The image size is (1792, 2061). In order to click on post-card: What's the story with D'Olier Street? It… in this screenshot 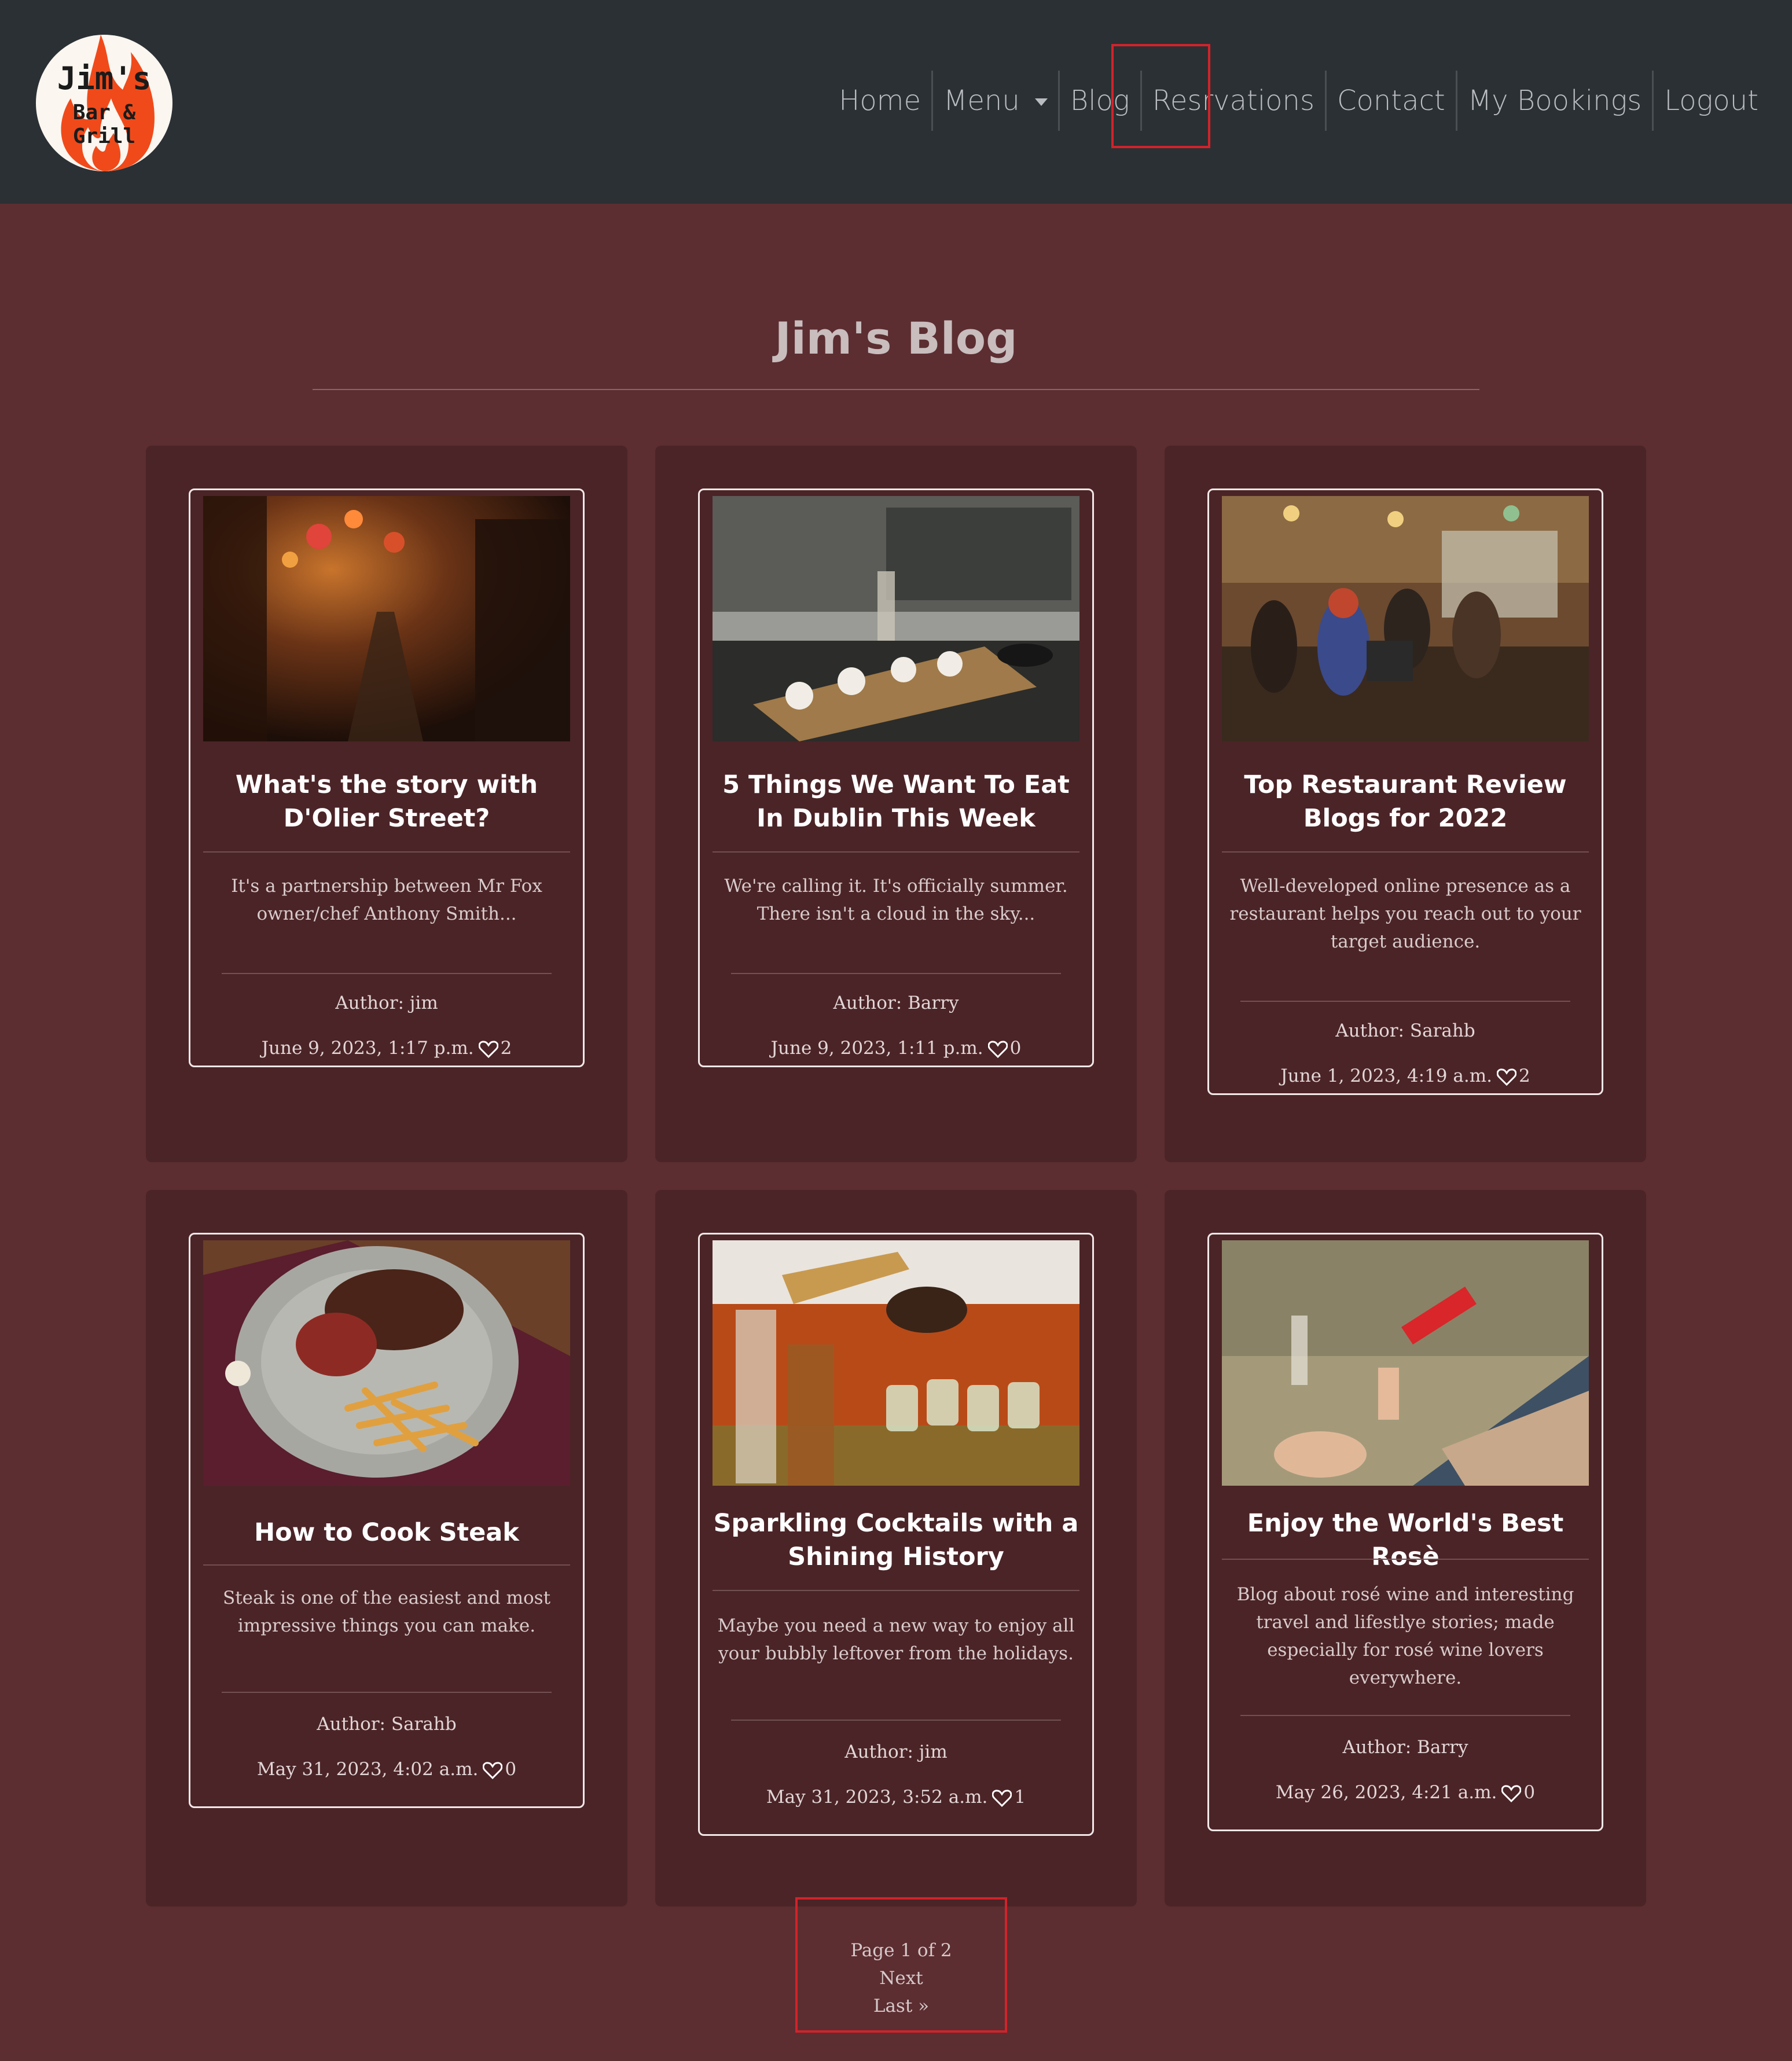, I will do `click(387, 777)`.